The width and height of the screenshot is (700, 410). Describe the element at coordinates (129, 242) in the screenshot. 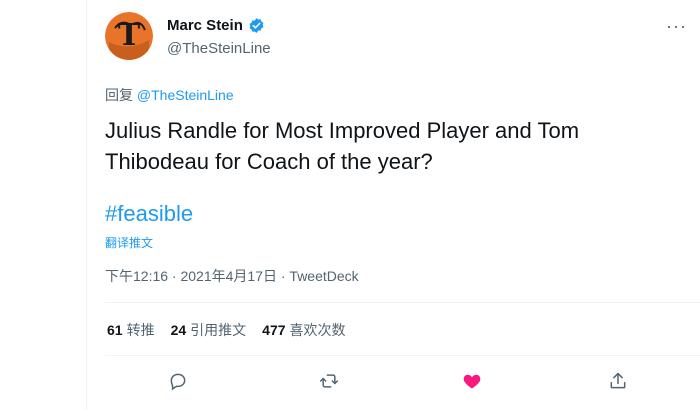

I see `translate-tweet-link: 翻译推文` at that location.